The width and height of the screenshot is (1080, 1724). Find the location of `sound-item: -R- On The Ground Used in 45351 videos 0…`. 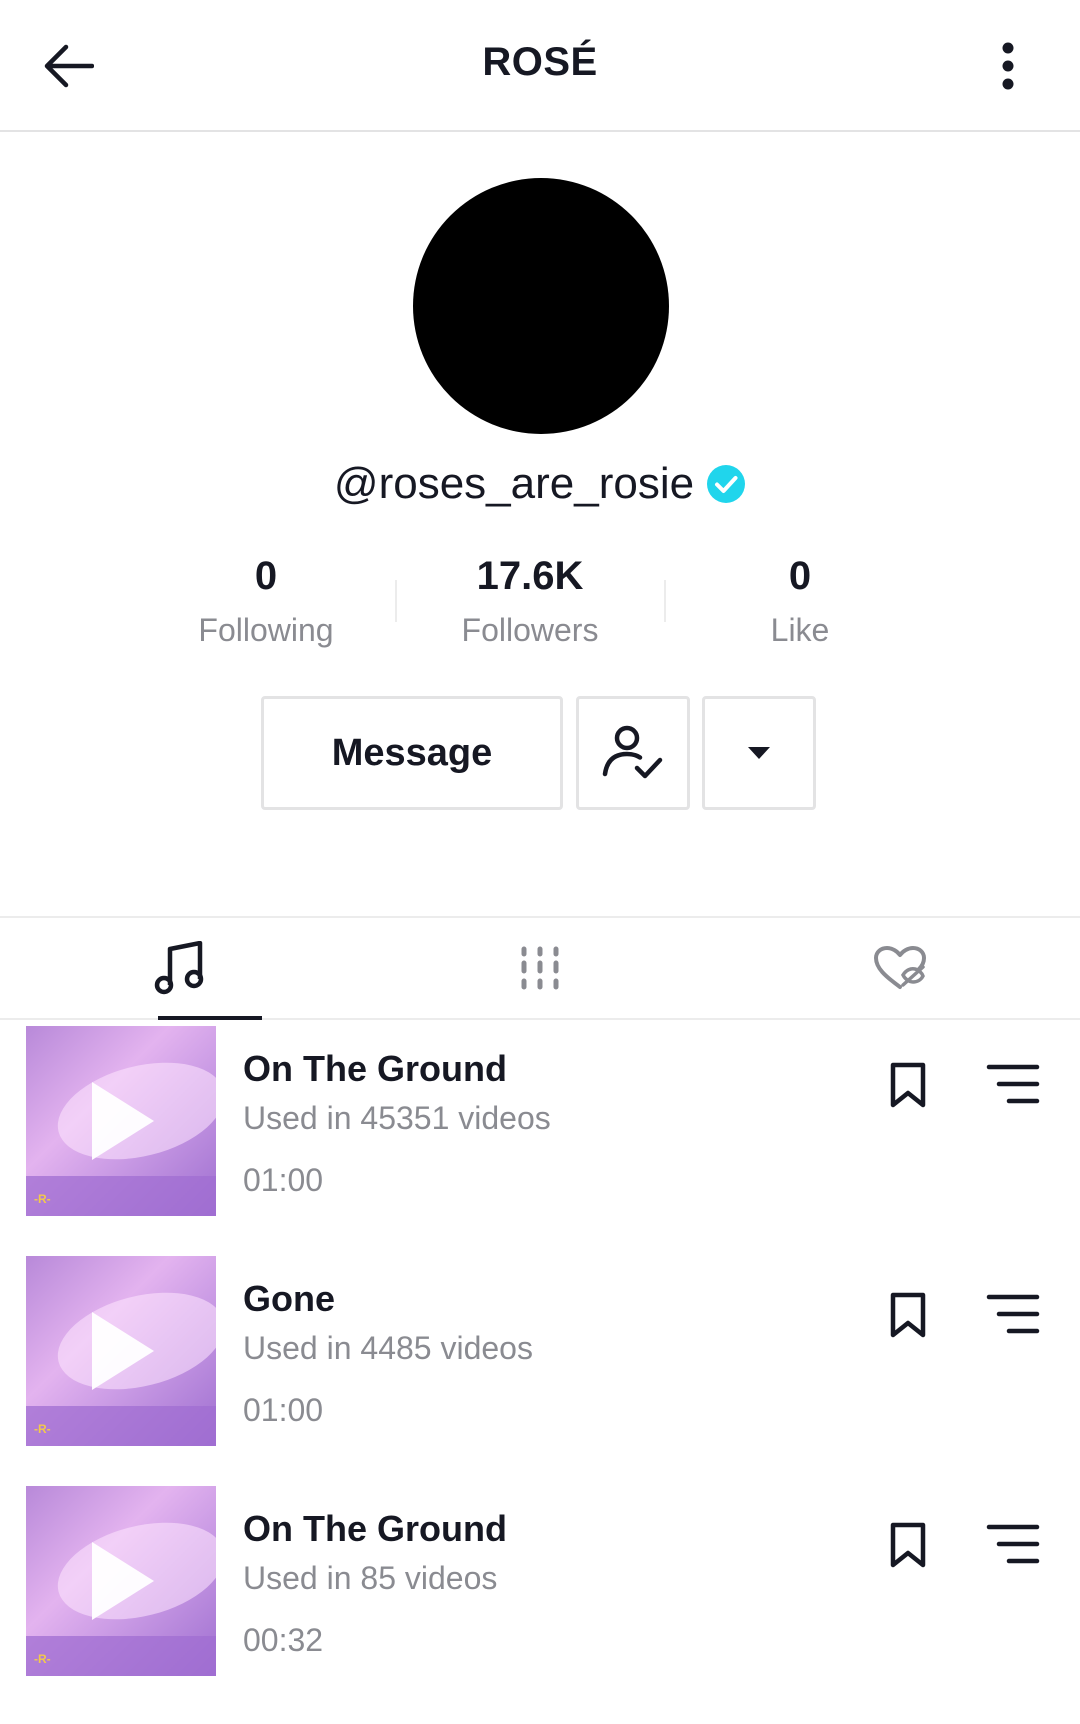

sound-item: -R- On The Ground Used in 45351 videos 0… is located at coordinates (540, 1121).